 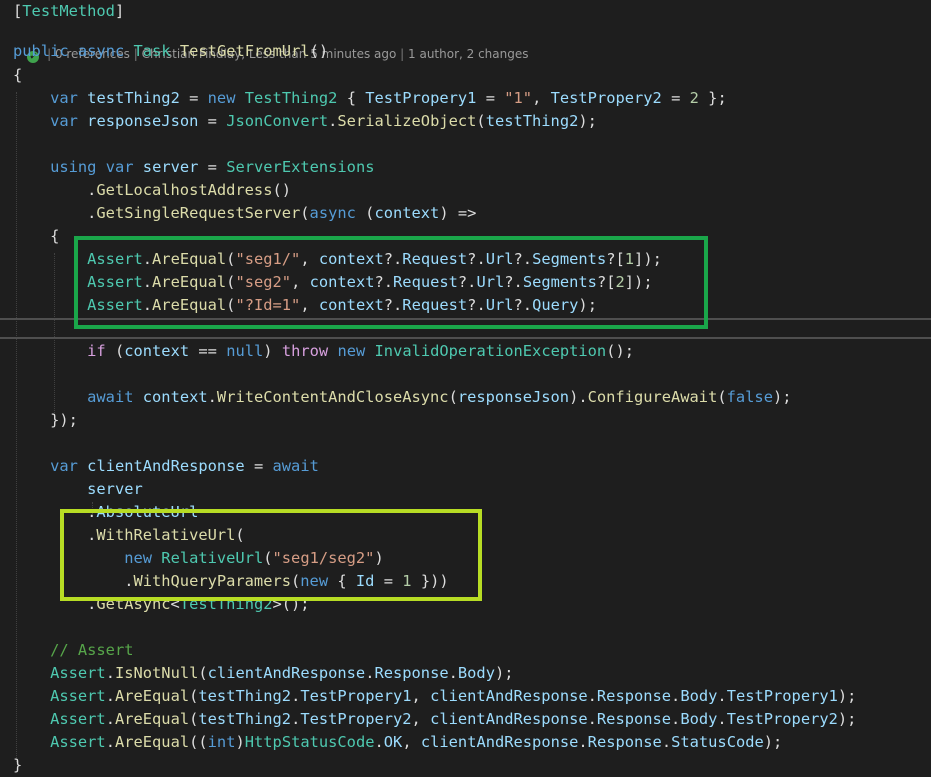 What do you see at coordinates (208, 351) in the screenshot?
I see `code-token: ==` at bounding box center [208, 351].